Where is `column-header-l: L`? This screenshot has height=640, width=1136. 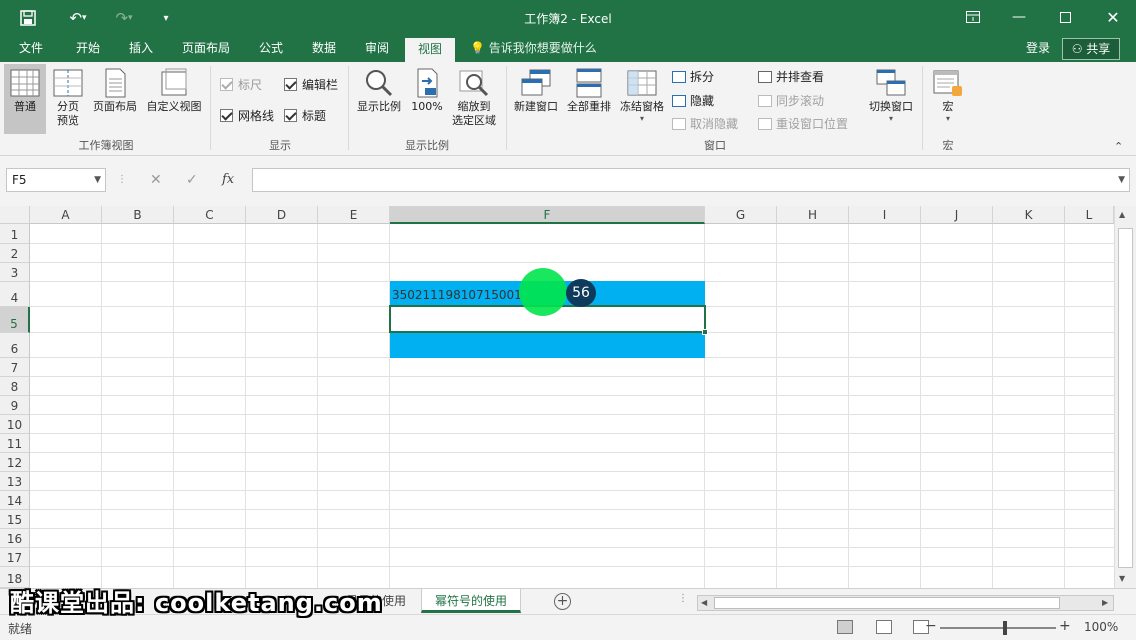 column-header-l: L is located at coordinates (1089, 215).